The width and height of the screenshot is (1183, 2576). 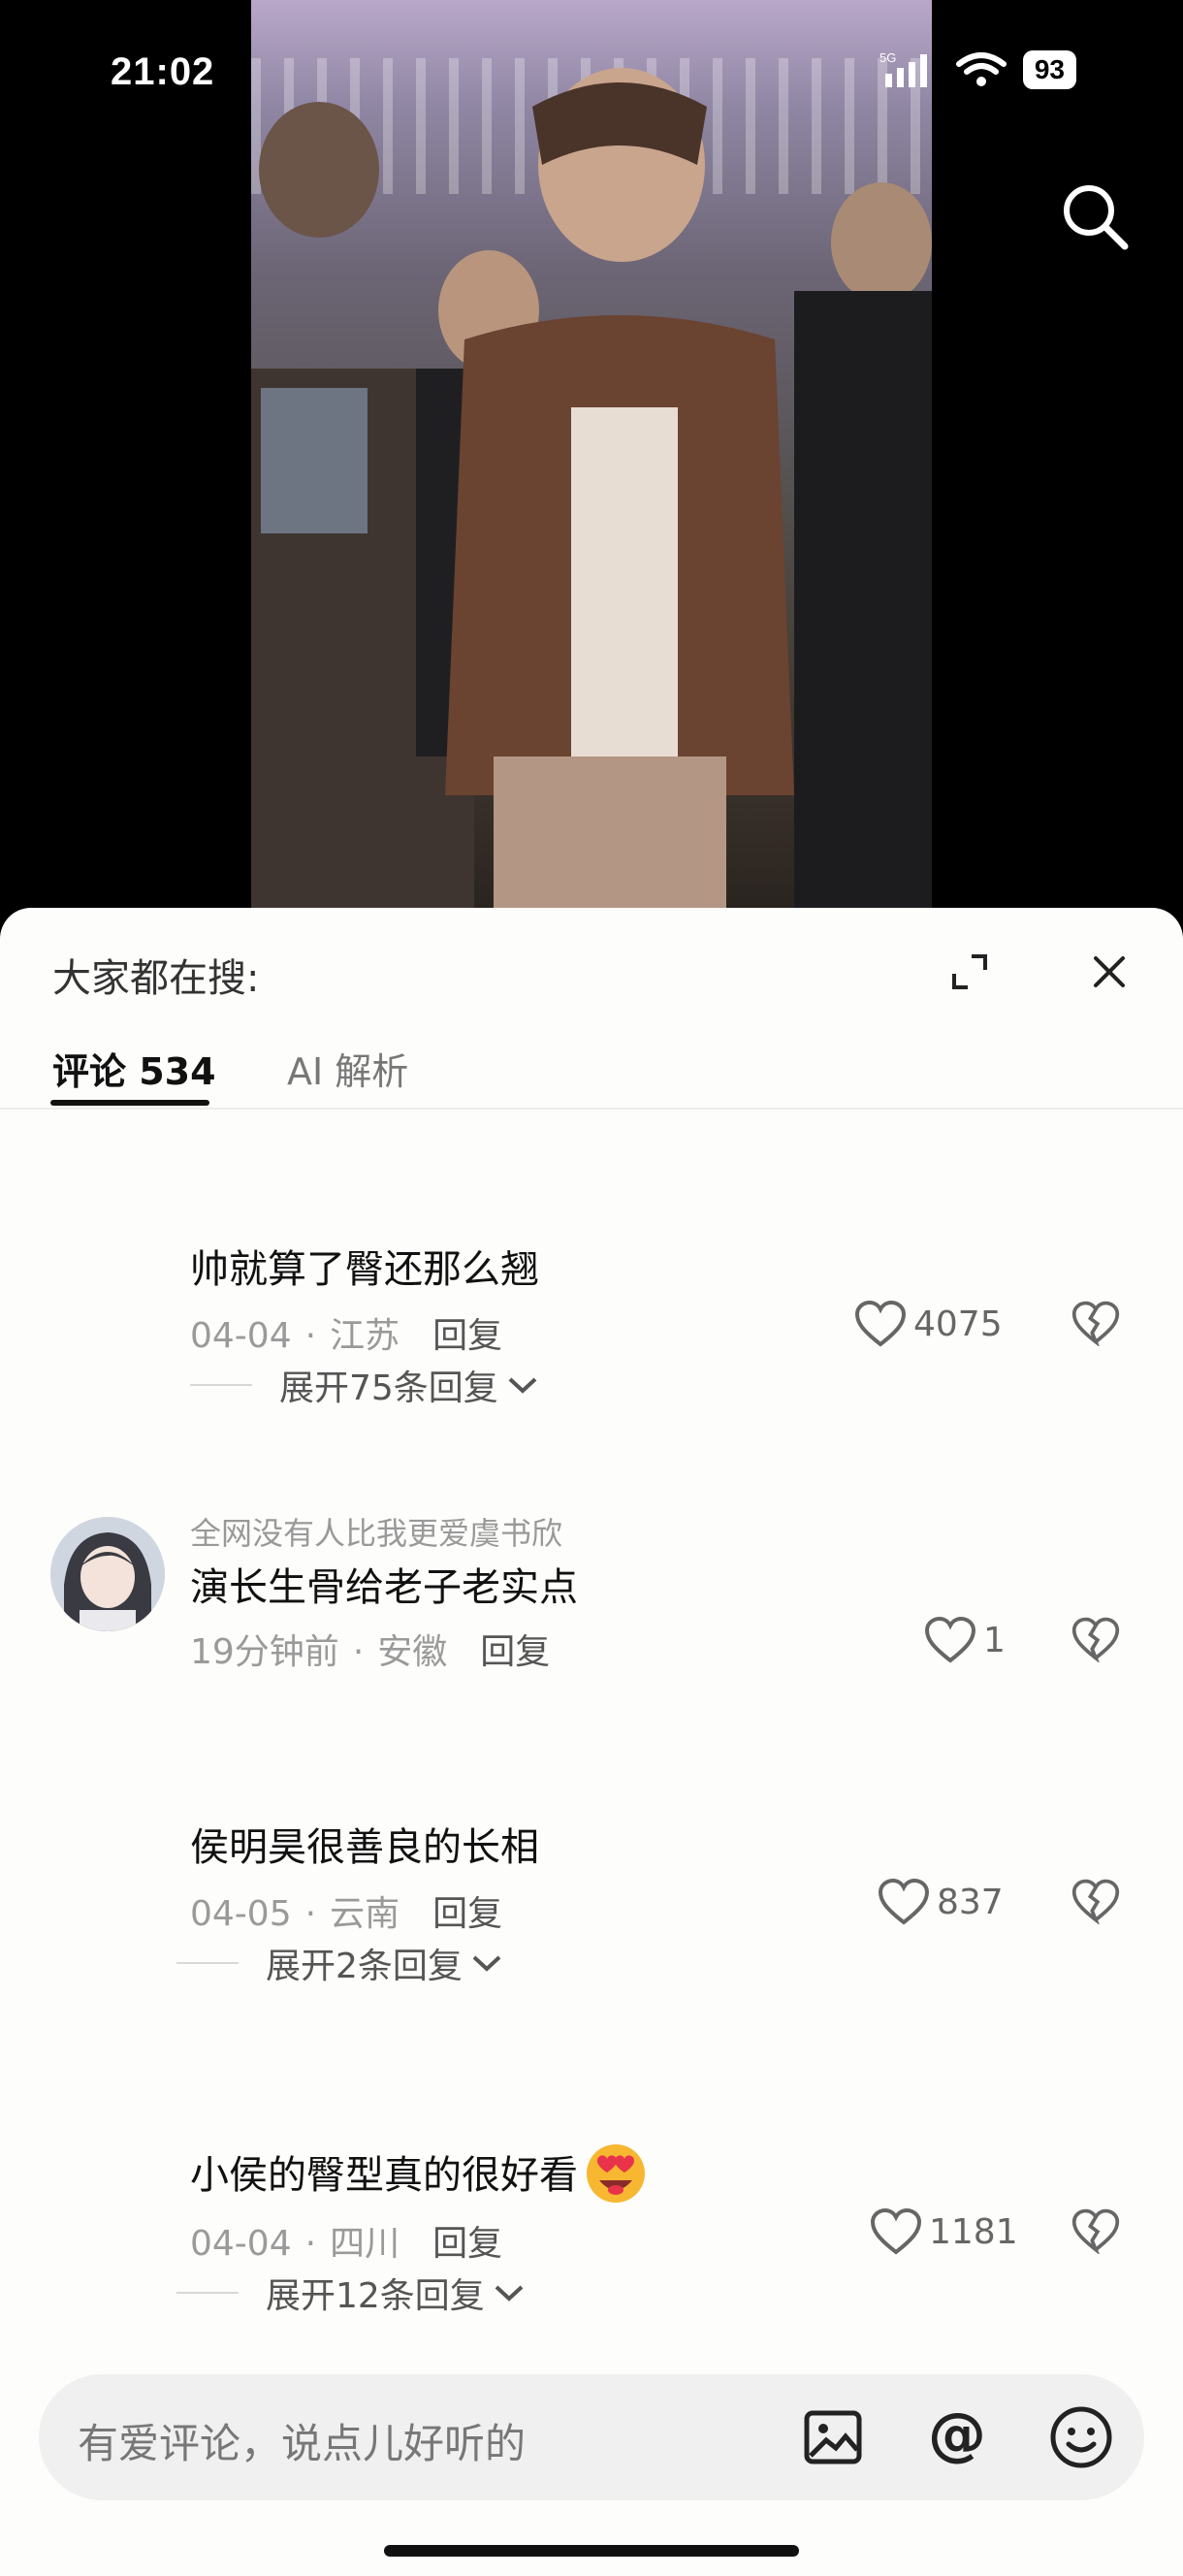 I want to click on like-button: 1, so click(x=964, y=1640).